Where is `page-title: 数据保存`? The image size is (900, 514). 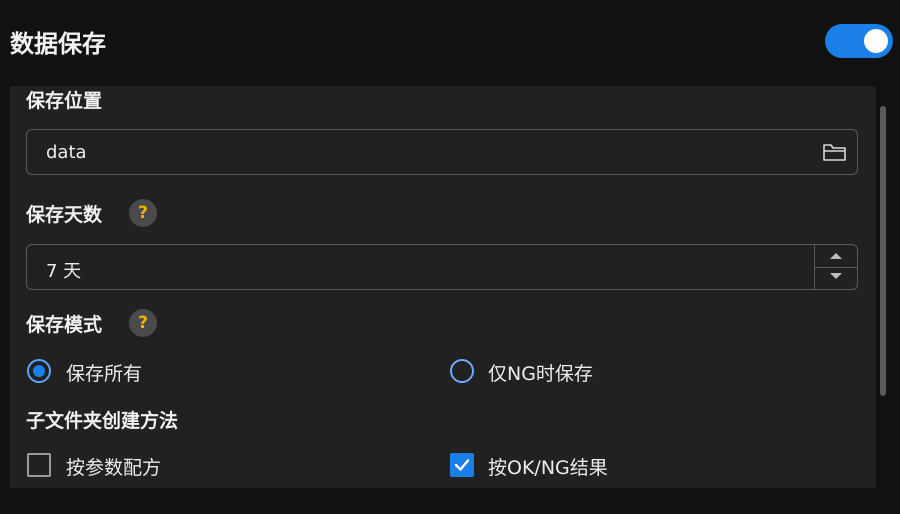 page-title: 数据保存 is located at coordinates (58, 44).